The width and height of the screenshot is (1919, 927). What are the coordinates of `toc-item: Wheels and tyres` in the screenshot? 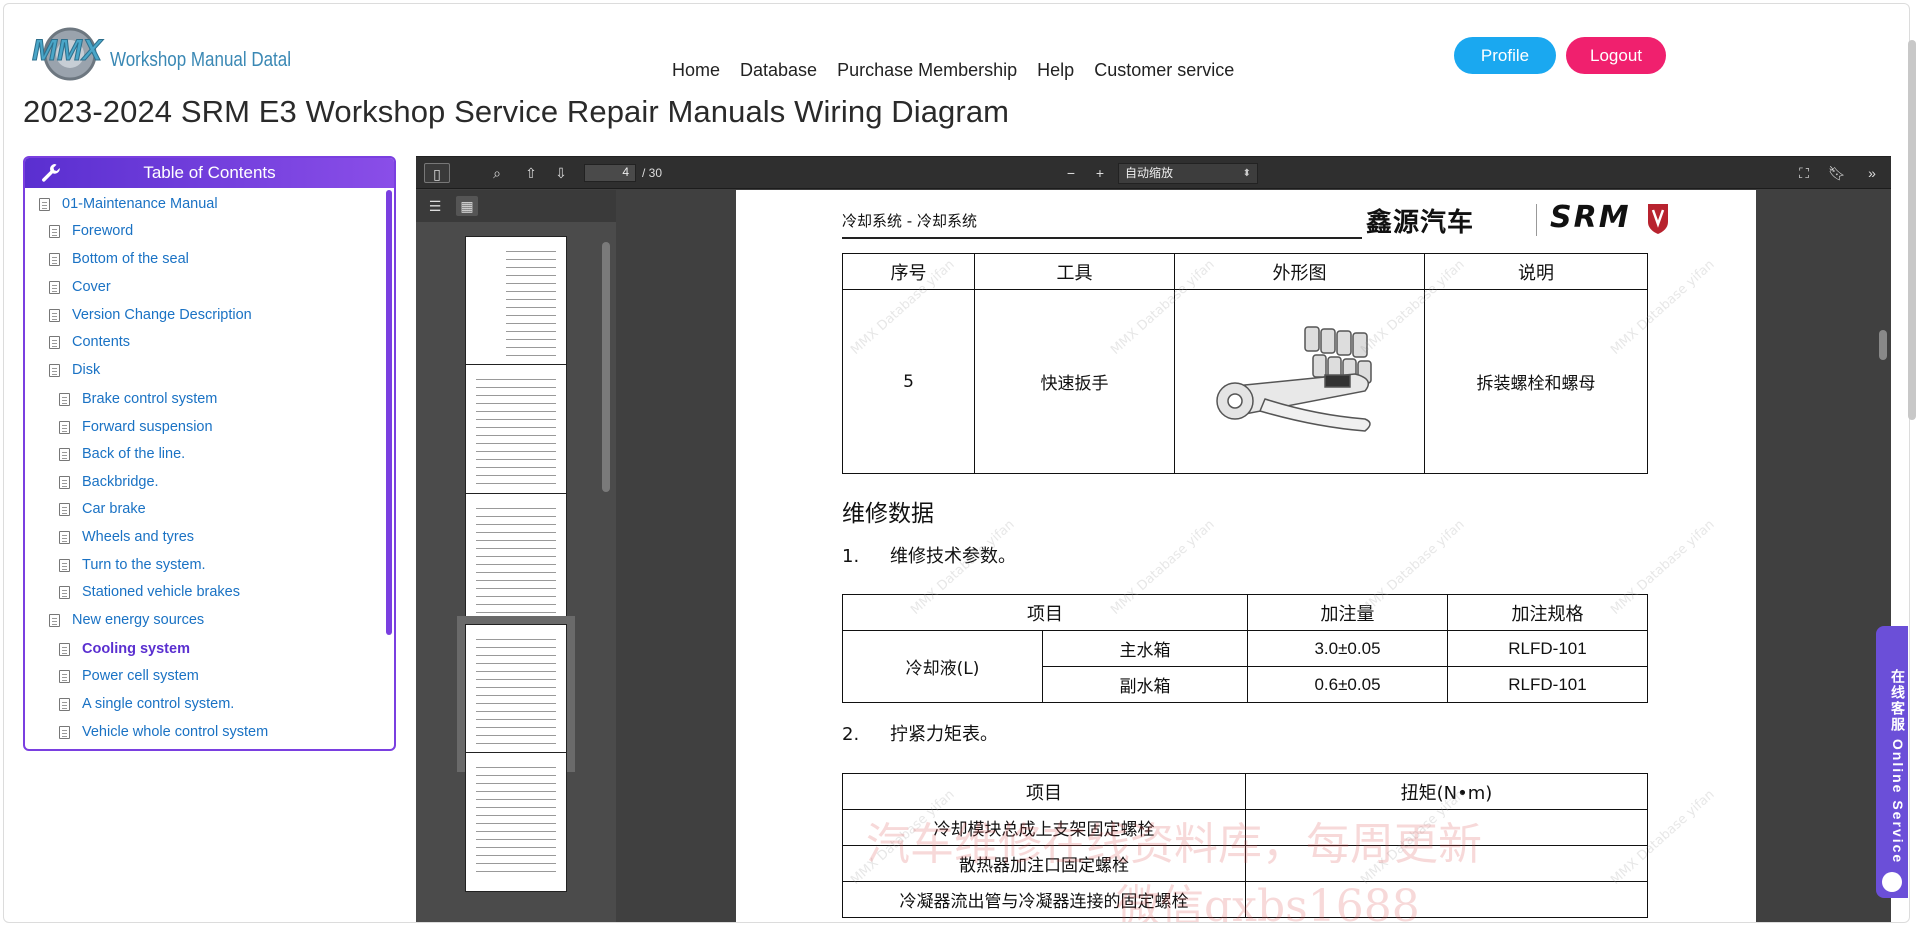 It's located at (126, 537).